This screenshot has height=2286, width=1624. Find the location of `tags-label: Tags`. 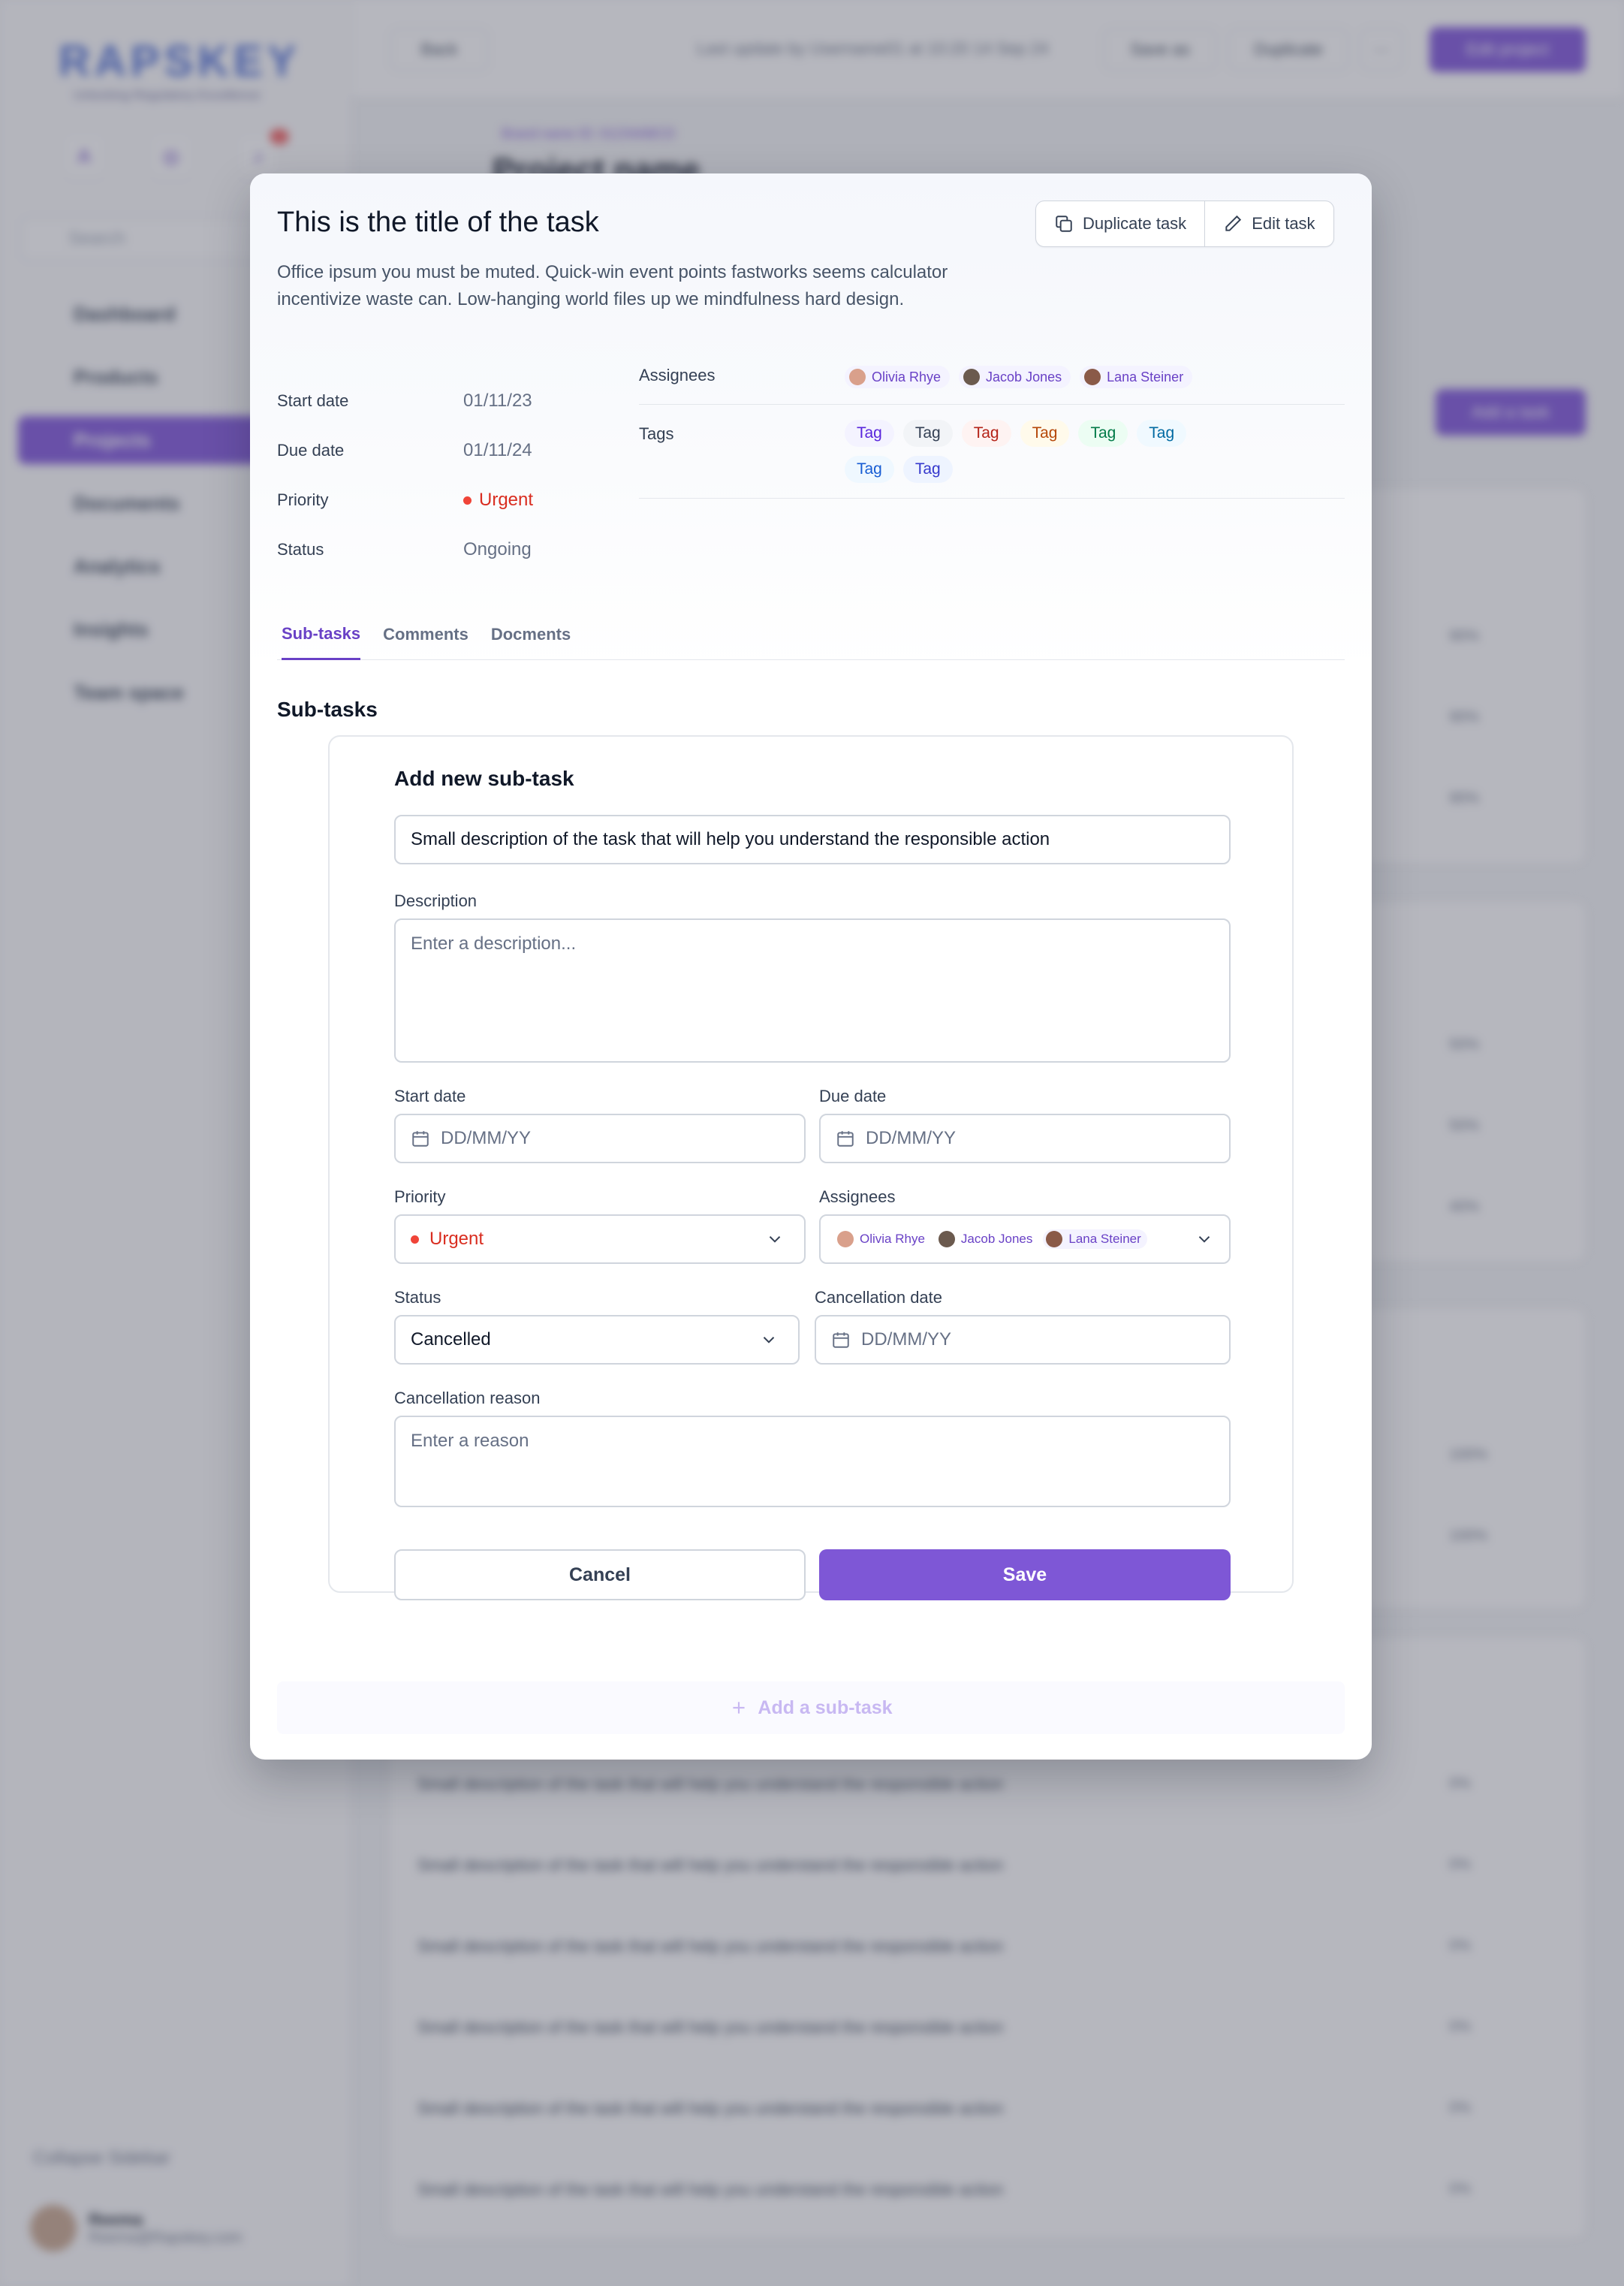

tags-label: Tags is located at coordinates (656, 434).